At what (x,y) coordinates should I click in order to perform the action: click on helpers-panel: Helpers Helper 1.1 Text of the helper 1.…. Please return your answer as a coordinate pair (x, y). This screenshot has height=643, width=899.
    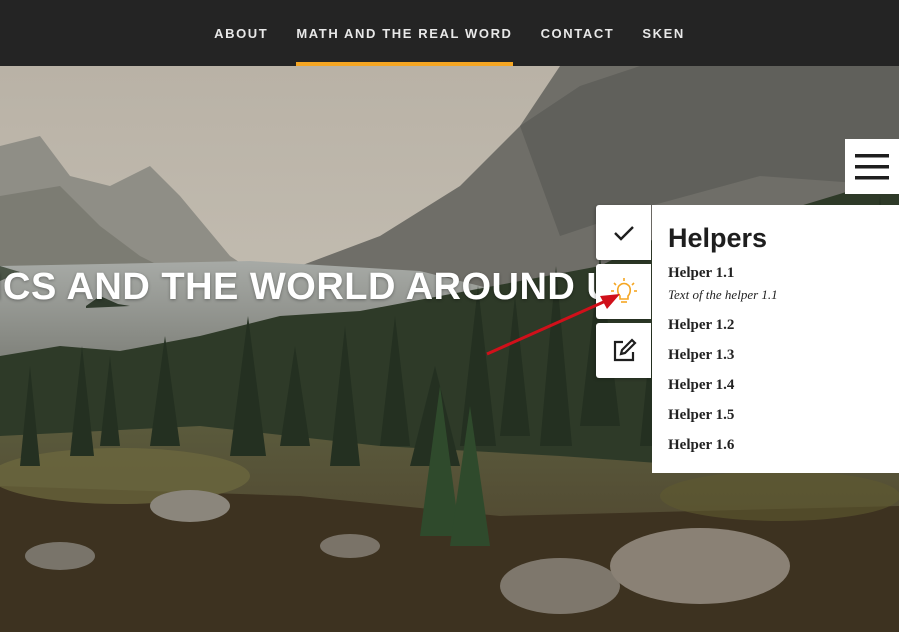
    Looking at the image, I should click on (775, 339).